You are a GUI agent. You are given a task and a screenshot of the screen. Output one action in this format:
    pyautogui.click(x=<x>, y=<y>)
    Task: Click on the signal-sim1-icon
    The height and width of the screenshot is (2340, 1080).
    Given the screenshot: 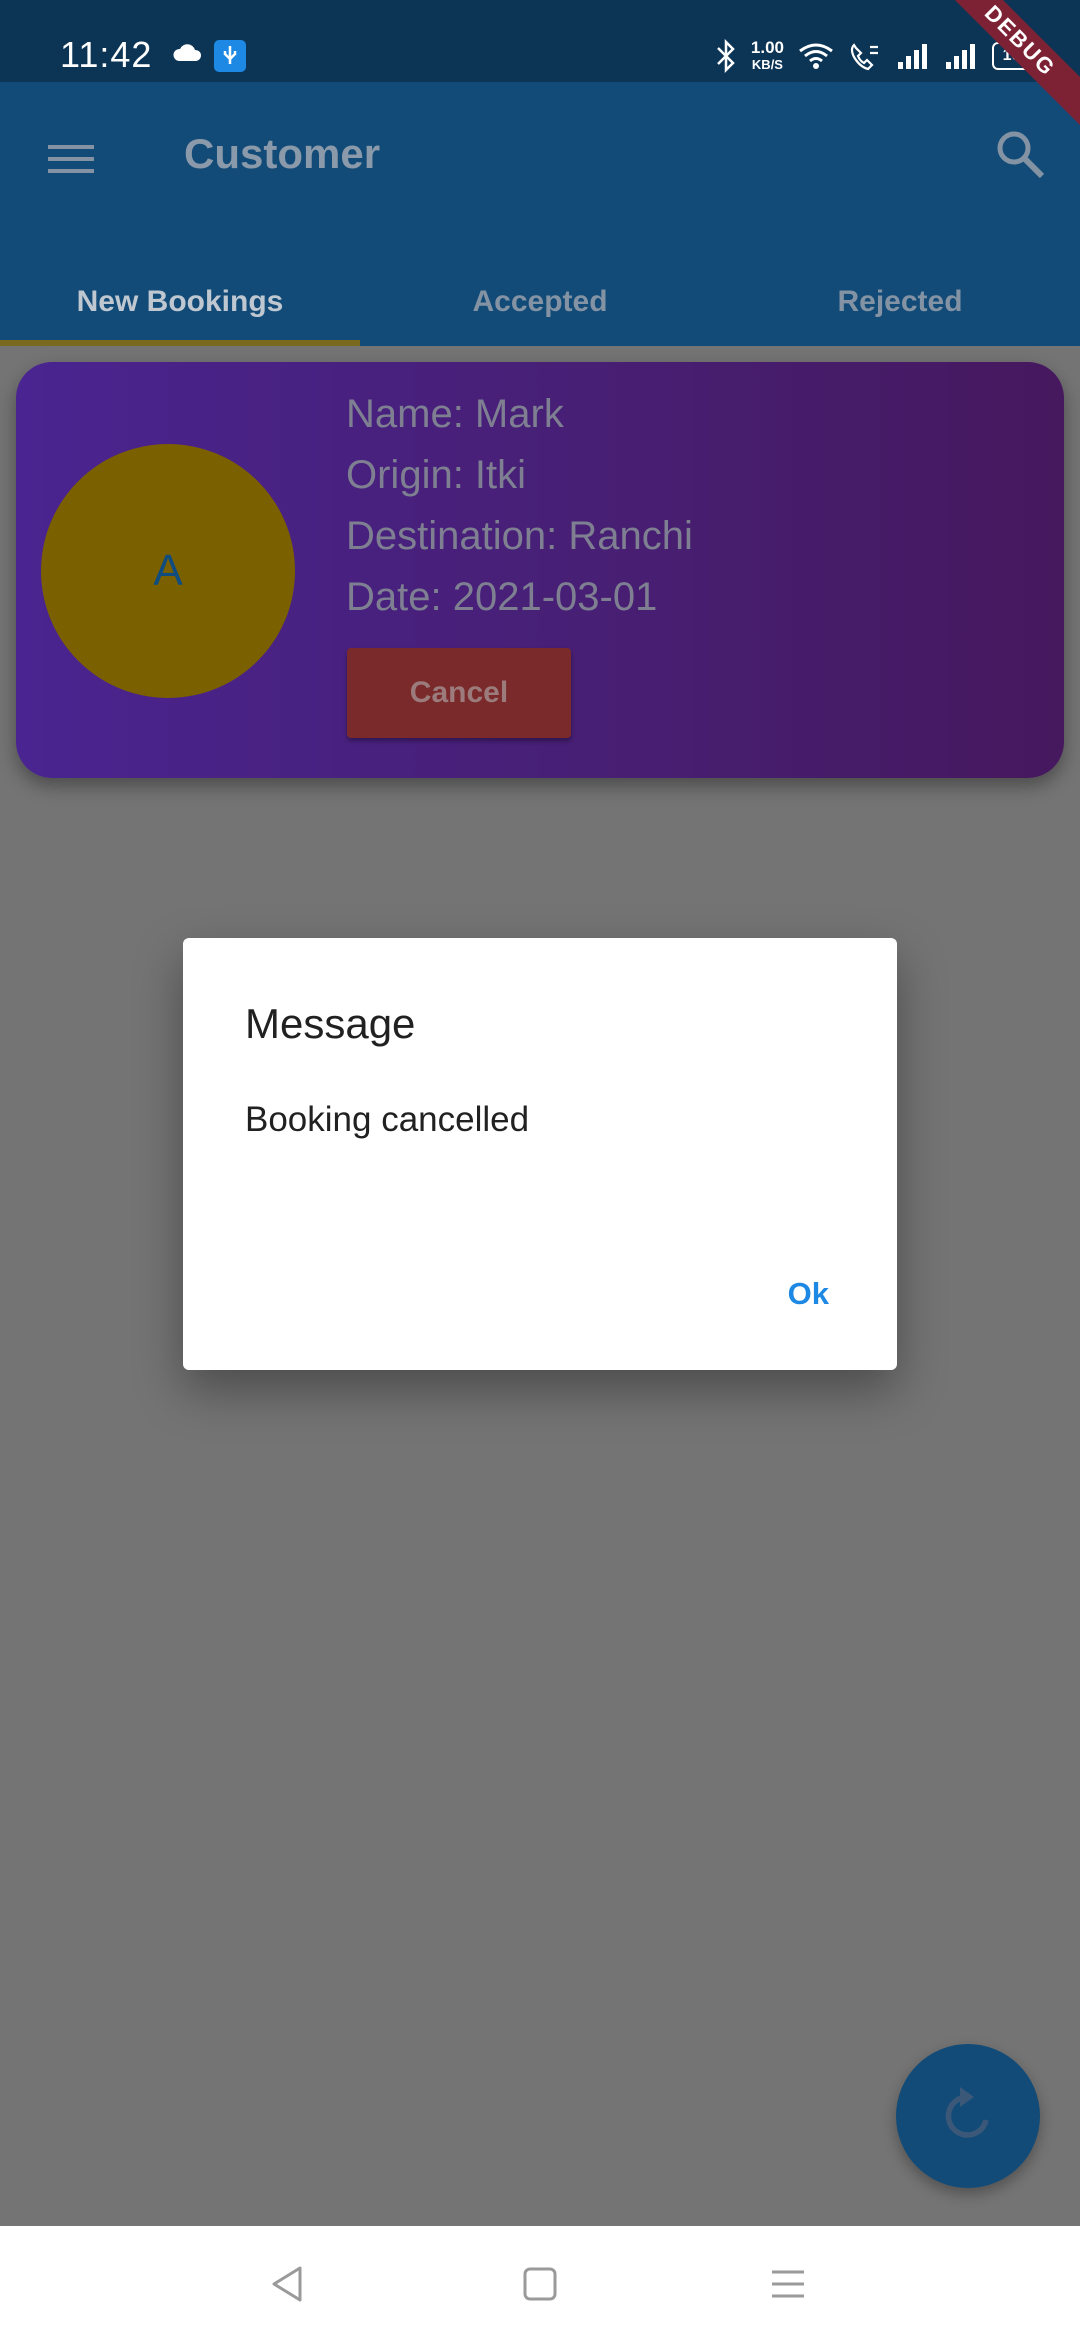 What is the action you would take?
    pyautogui.click(x=912, y=56)
    